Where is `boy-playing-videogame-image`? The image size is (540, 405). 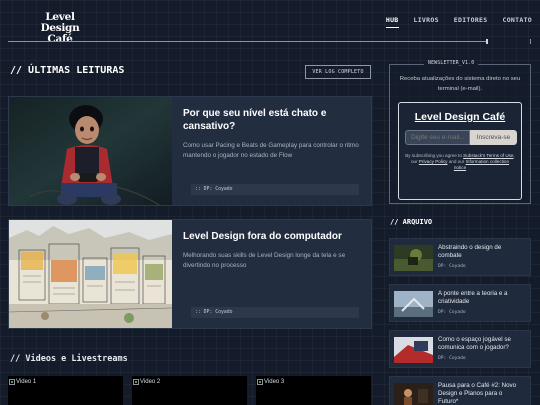 boy-playing-videogame-image is located at coordinates (90, 151).